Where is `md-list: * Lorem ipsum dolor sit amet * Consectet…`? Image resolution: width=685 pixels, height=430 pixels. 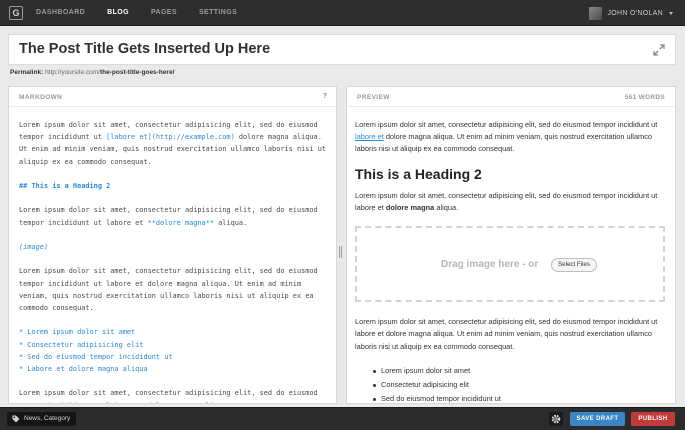
md-list: * Lorem ipsum dolor sit amet * Consectet… is located at coordinates (174, 350).